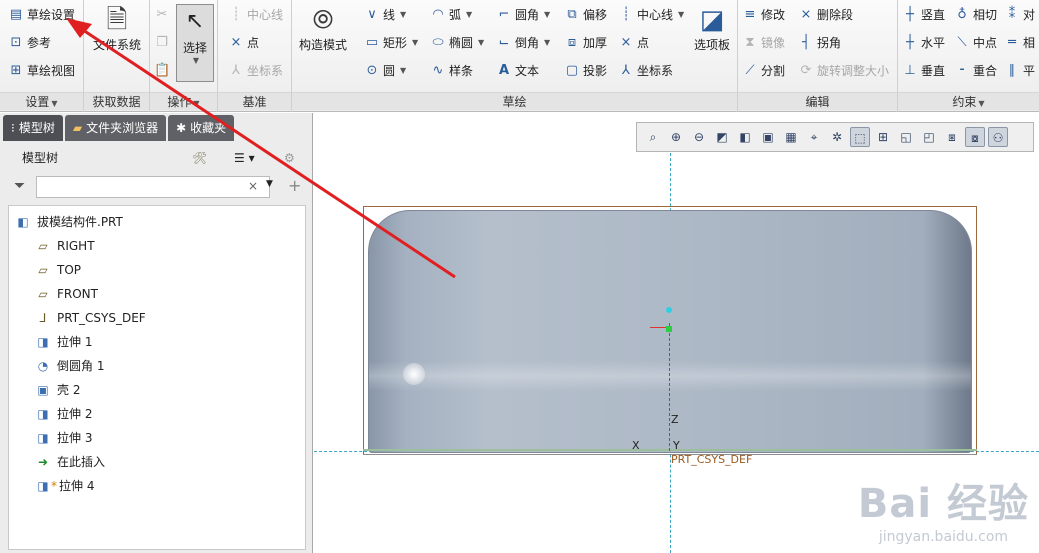  I want to click on midpoint-constraint-button: ⟍ 中点, so click(975, 43).